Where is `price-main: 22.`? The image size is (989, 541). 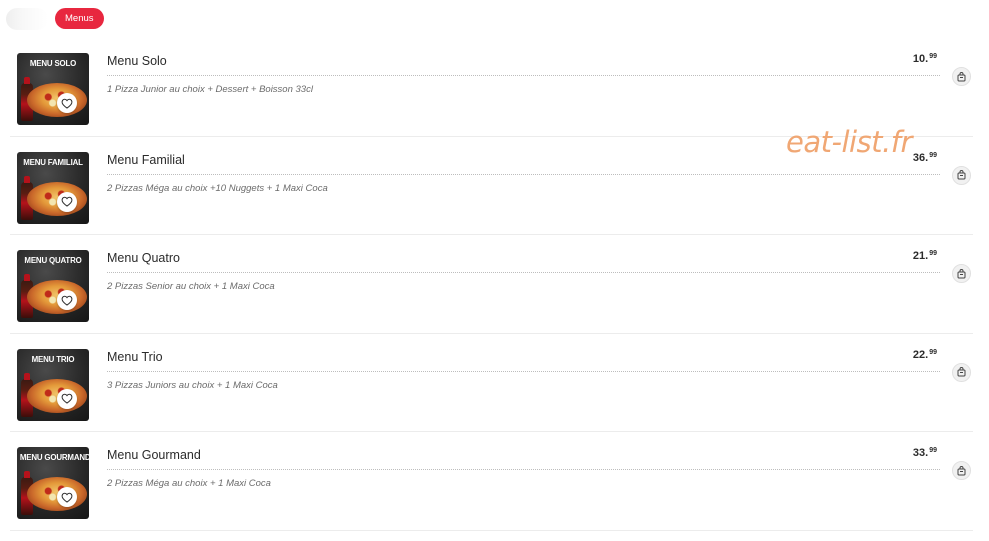 price-main: 22. is located at coordinates (920, 354).